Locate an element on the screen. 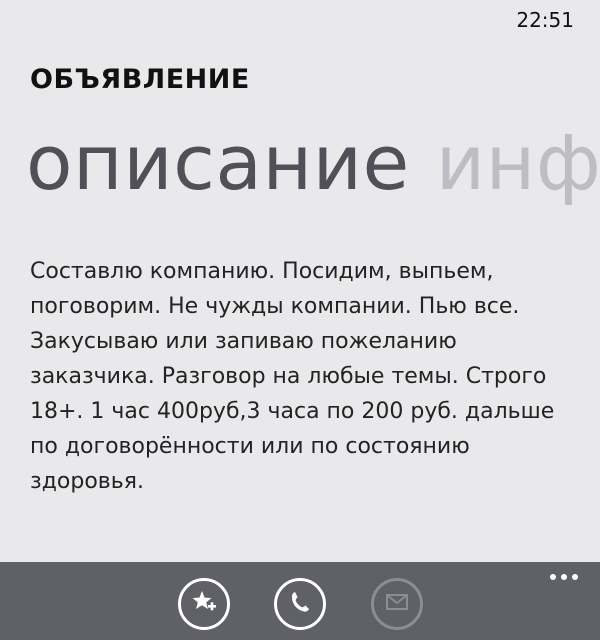 The width and height of the screenshot is (600, 640). app-bar is located at coordinates (300, 601).